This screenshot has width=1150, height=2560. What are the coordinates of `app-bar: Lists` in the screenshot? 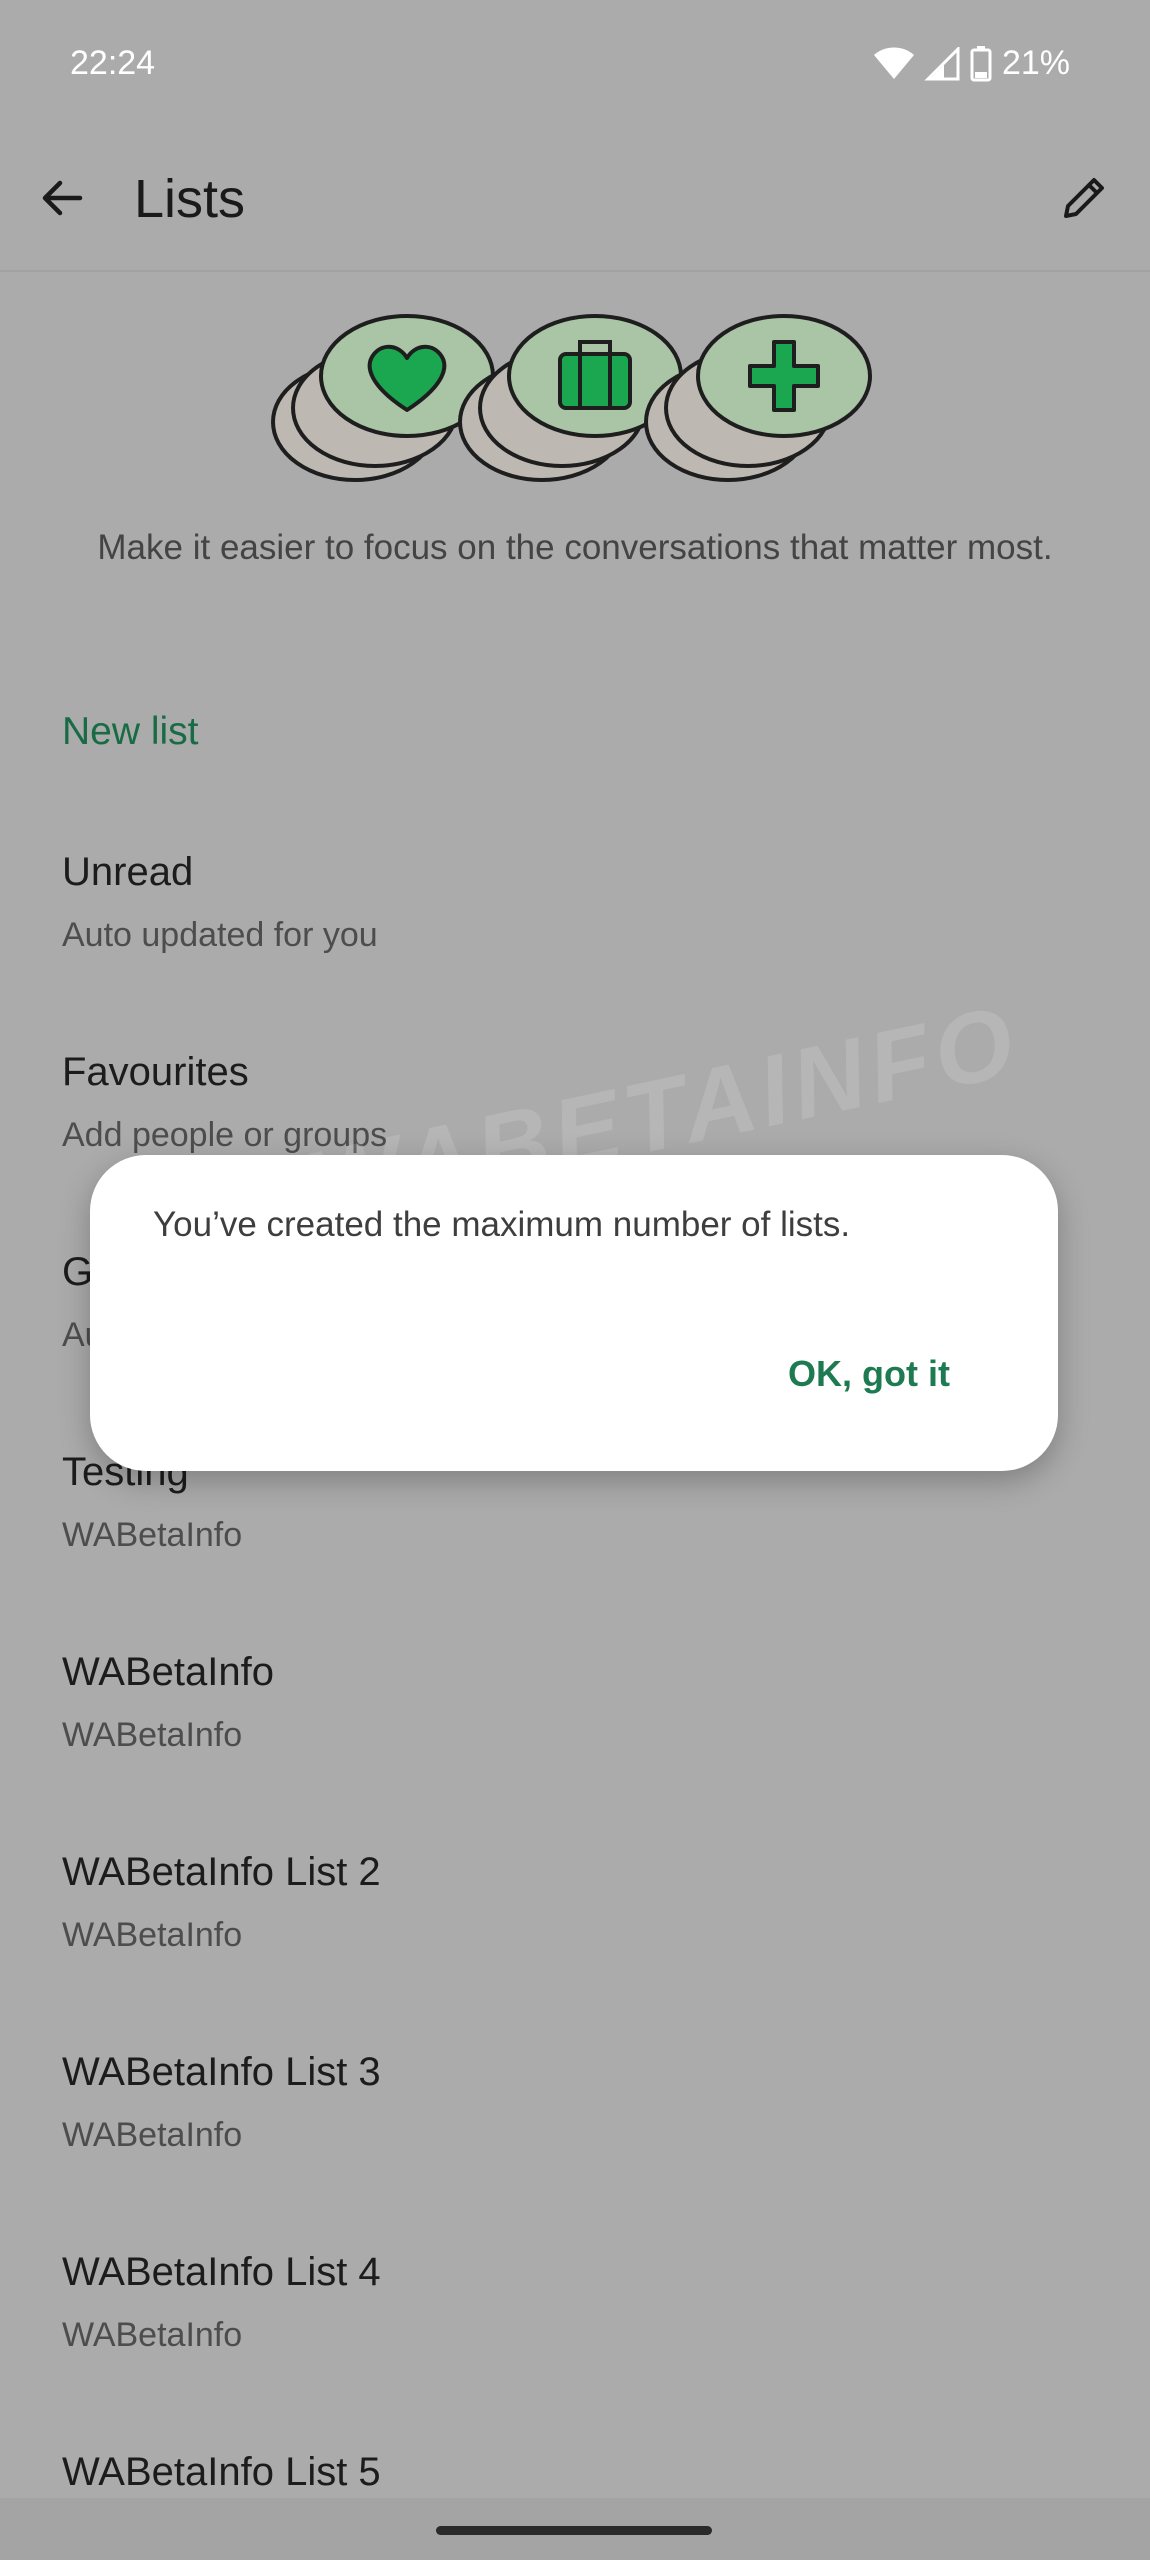 It's located at (575, 206).